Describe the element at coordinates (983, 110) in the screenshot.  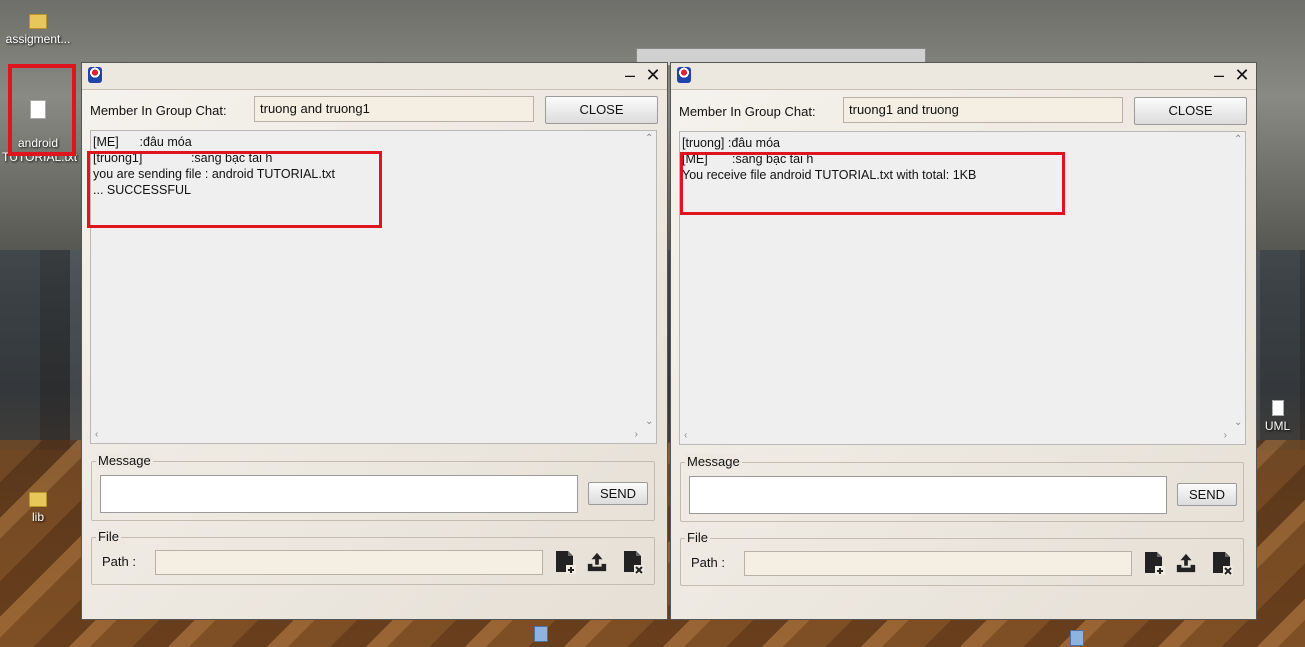
I see `members-field: truong1 and truong` at that location.